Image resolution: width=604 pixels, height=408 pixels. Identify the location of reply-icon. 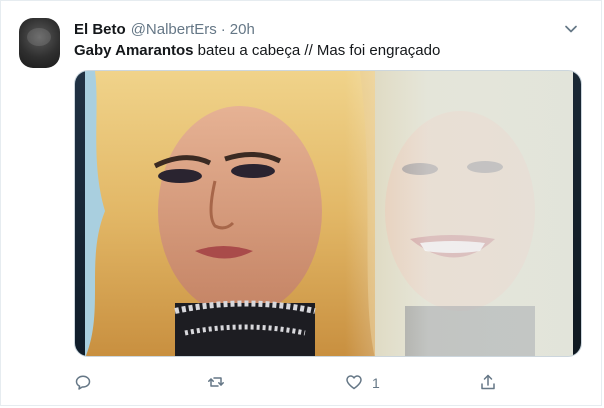
(83, 383).